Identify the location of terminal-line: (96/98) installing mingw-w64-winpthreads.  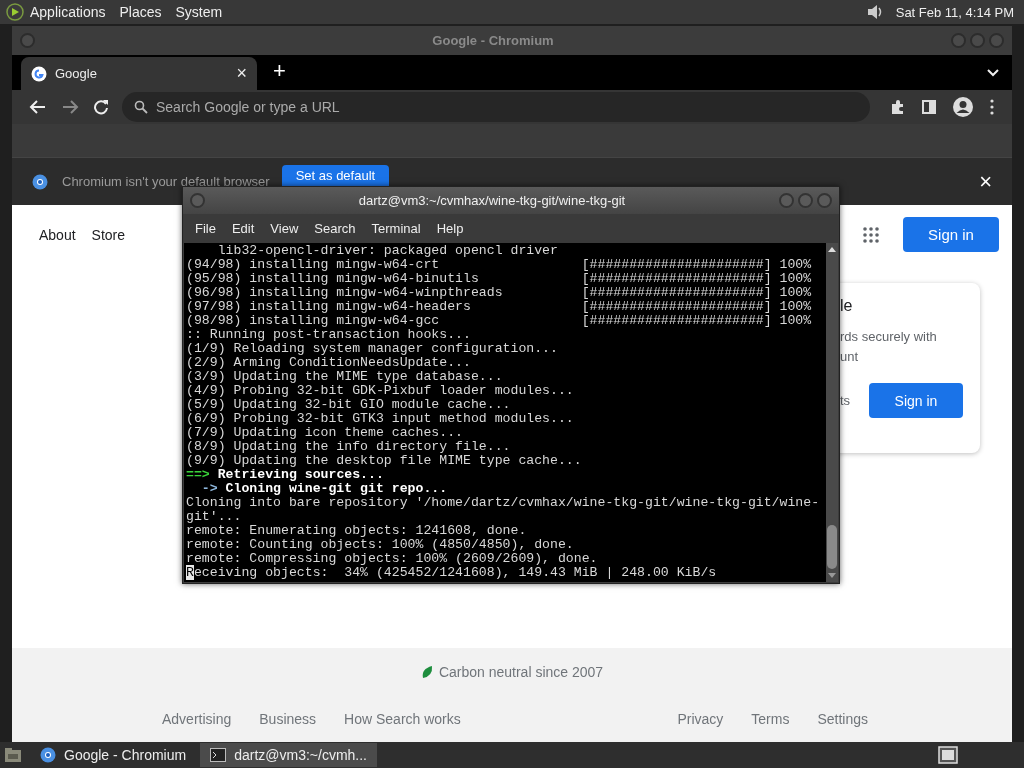
(345, 293).